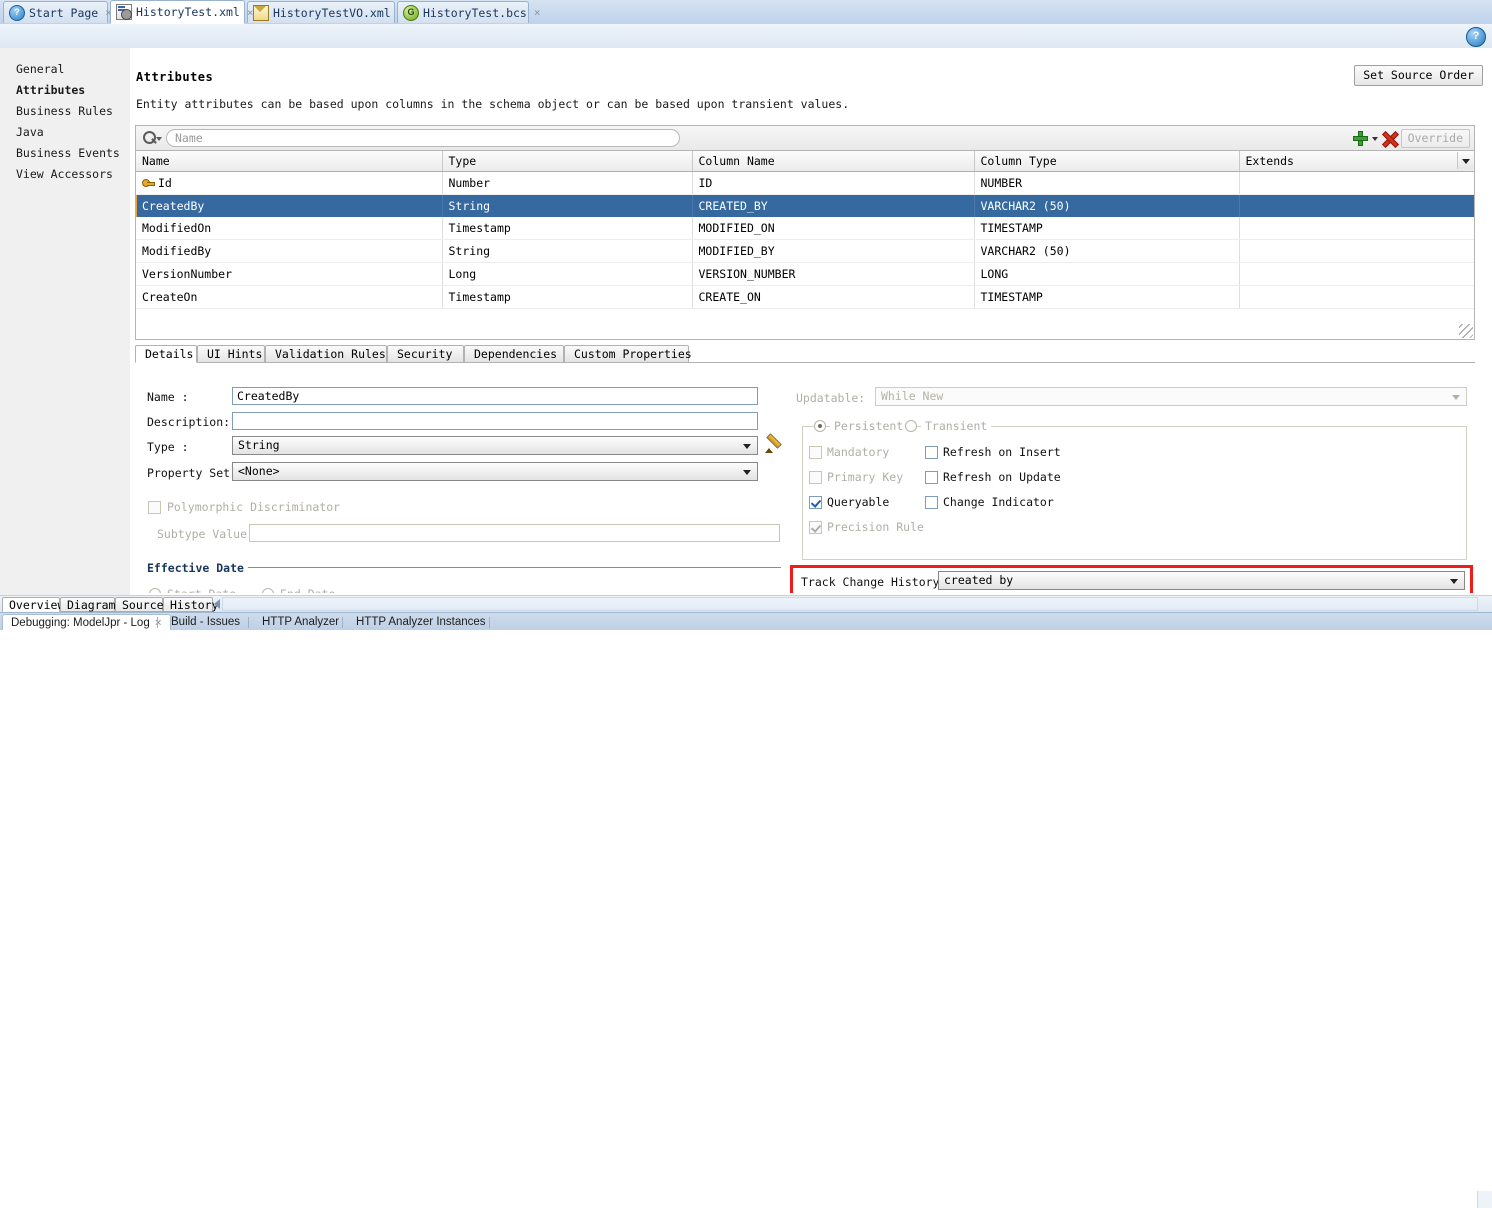  I want to click on view-tab-overview: Overview, so click(33, 604).